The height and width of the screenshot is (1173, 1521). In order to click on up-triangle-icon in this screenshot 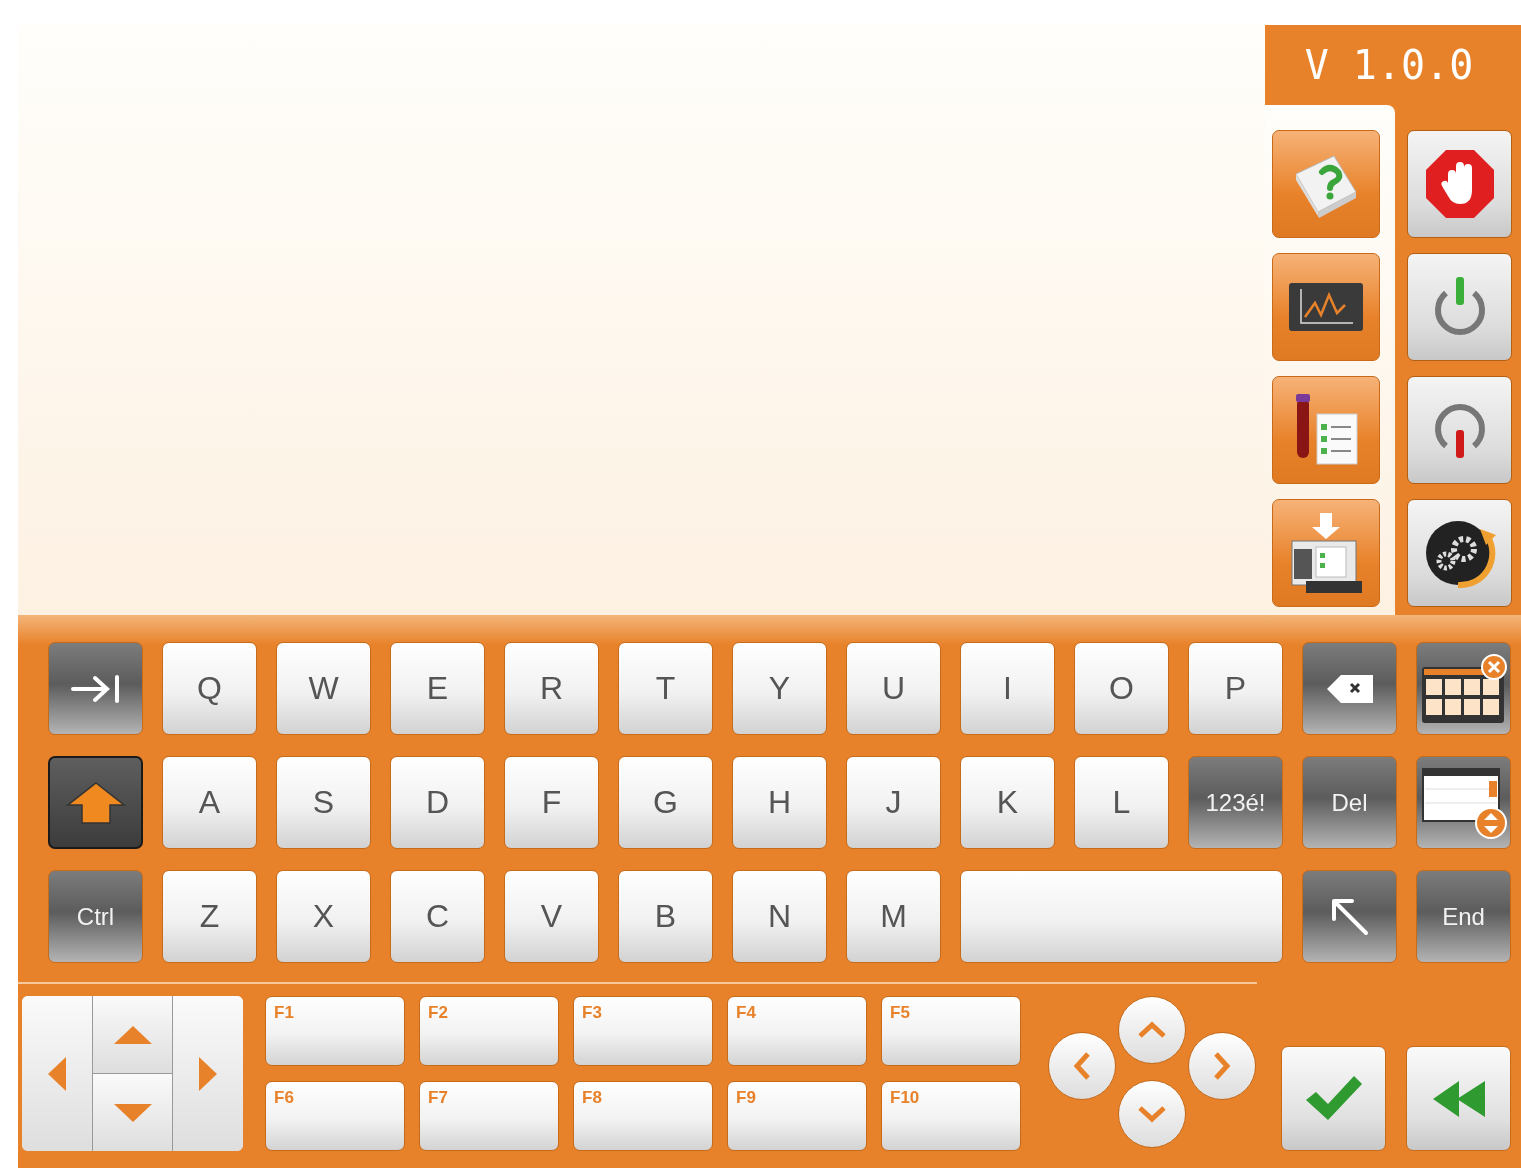, I will do `click(132, 1034)`.